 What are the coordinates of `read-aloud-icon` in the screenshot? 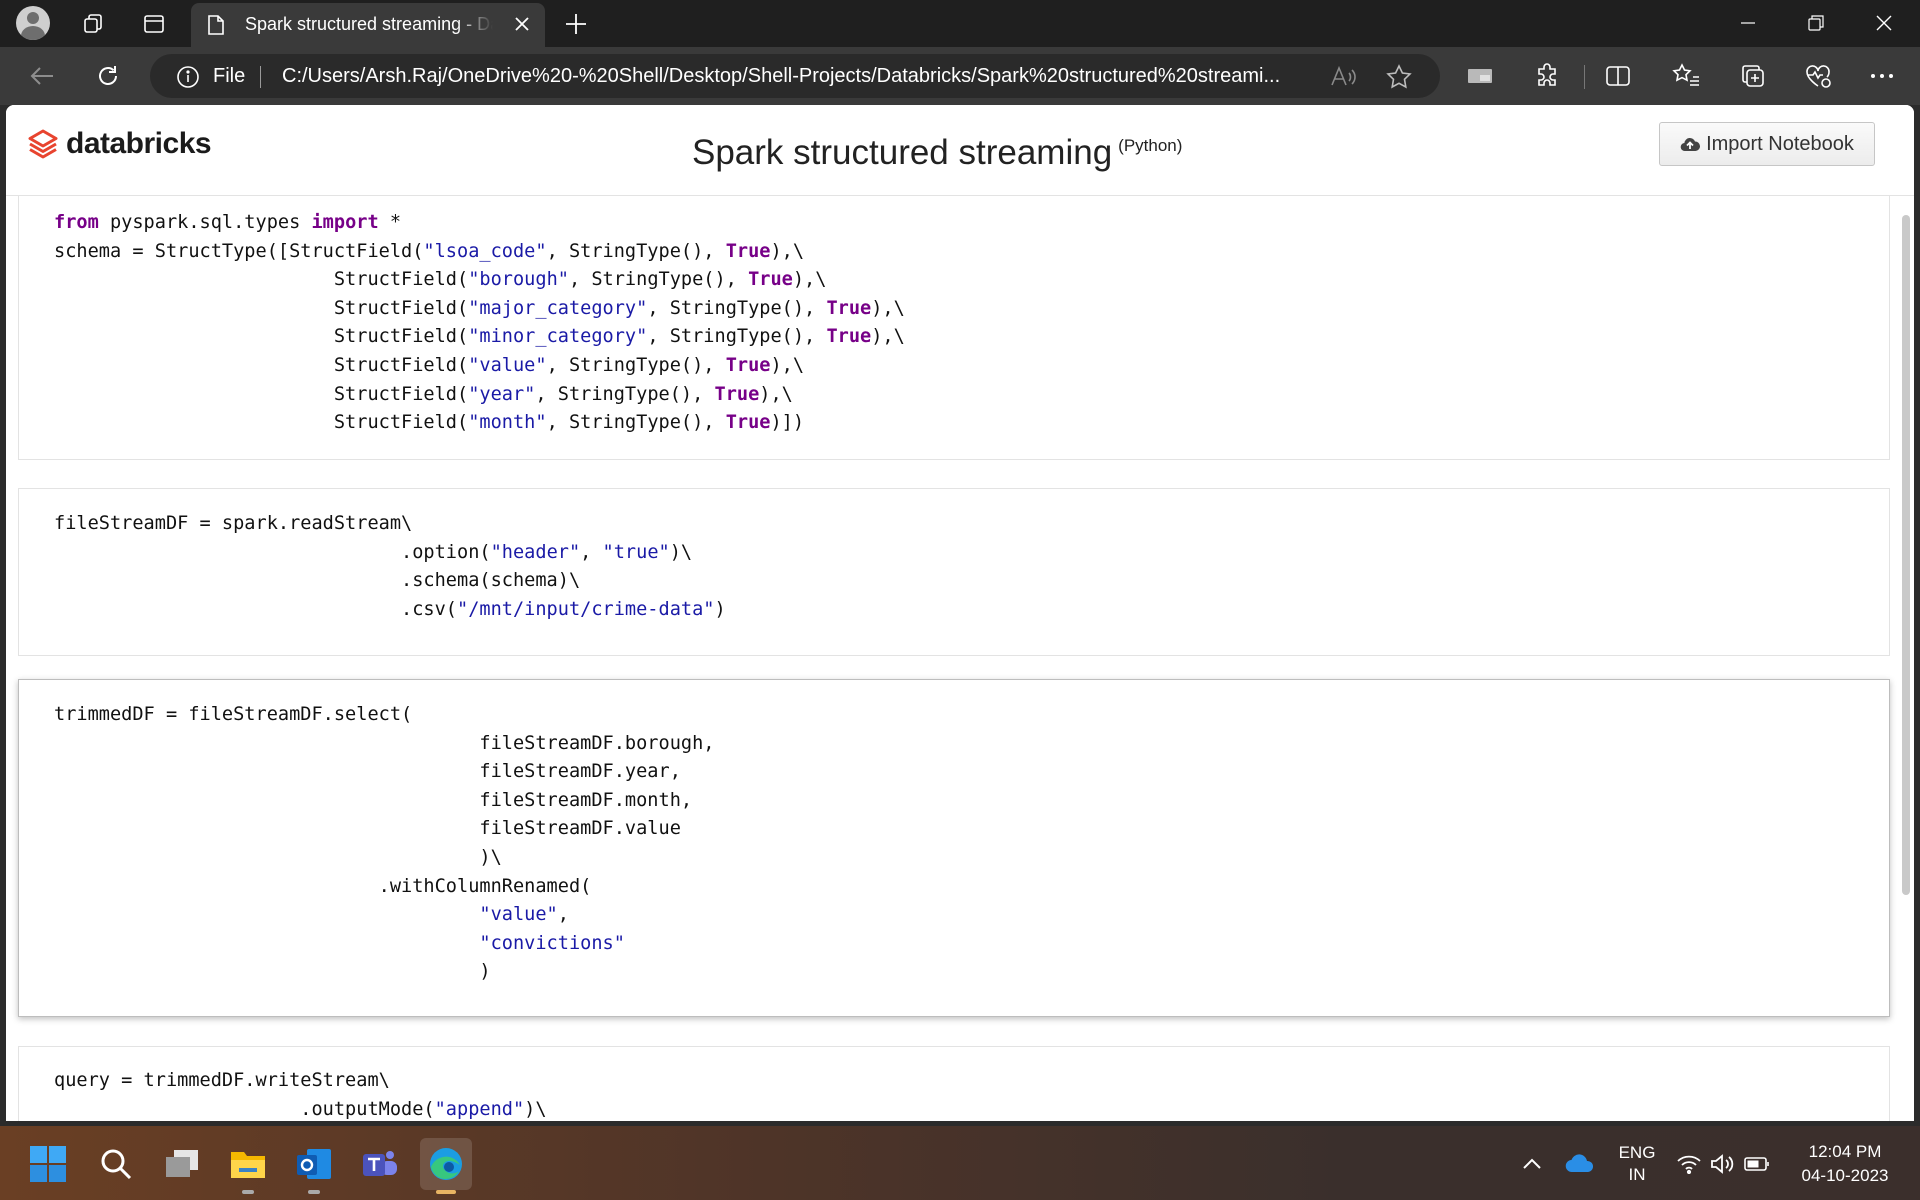 It's located at (1343, 79).